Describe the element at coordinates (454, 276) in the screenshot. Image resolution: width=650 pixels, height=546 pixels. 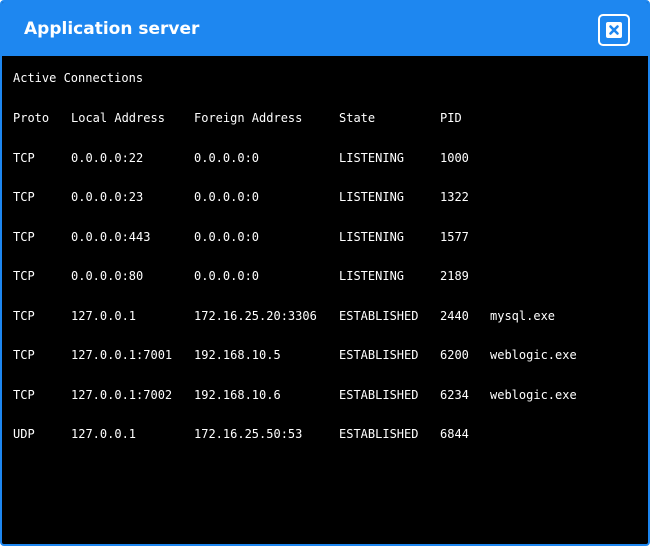
I see `pid-cell: 2189` at that location.